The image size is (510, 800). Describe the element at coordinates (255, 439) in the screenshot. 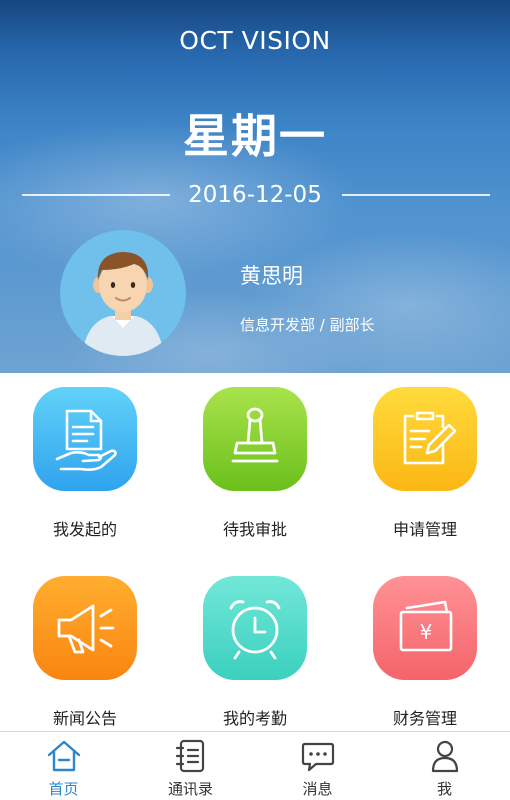

I see `stamp-icon` at that location.